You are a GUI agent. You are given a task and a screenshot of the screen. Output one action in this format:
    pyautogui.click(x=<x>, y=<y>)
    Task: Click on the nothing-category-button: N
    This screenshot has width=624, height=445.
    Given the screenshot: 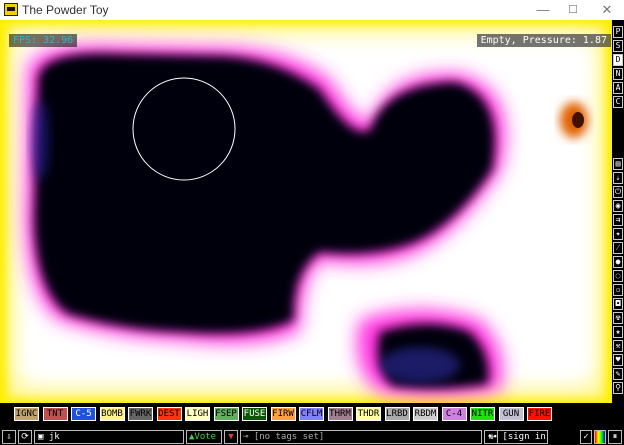 What is the action you would take?
    pyautogui.click(x=618, y=74)
    